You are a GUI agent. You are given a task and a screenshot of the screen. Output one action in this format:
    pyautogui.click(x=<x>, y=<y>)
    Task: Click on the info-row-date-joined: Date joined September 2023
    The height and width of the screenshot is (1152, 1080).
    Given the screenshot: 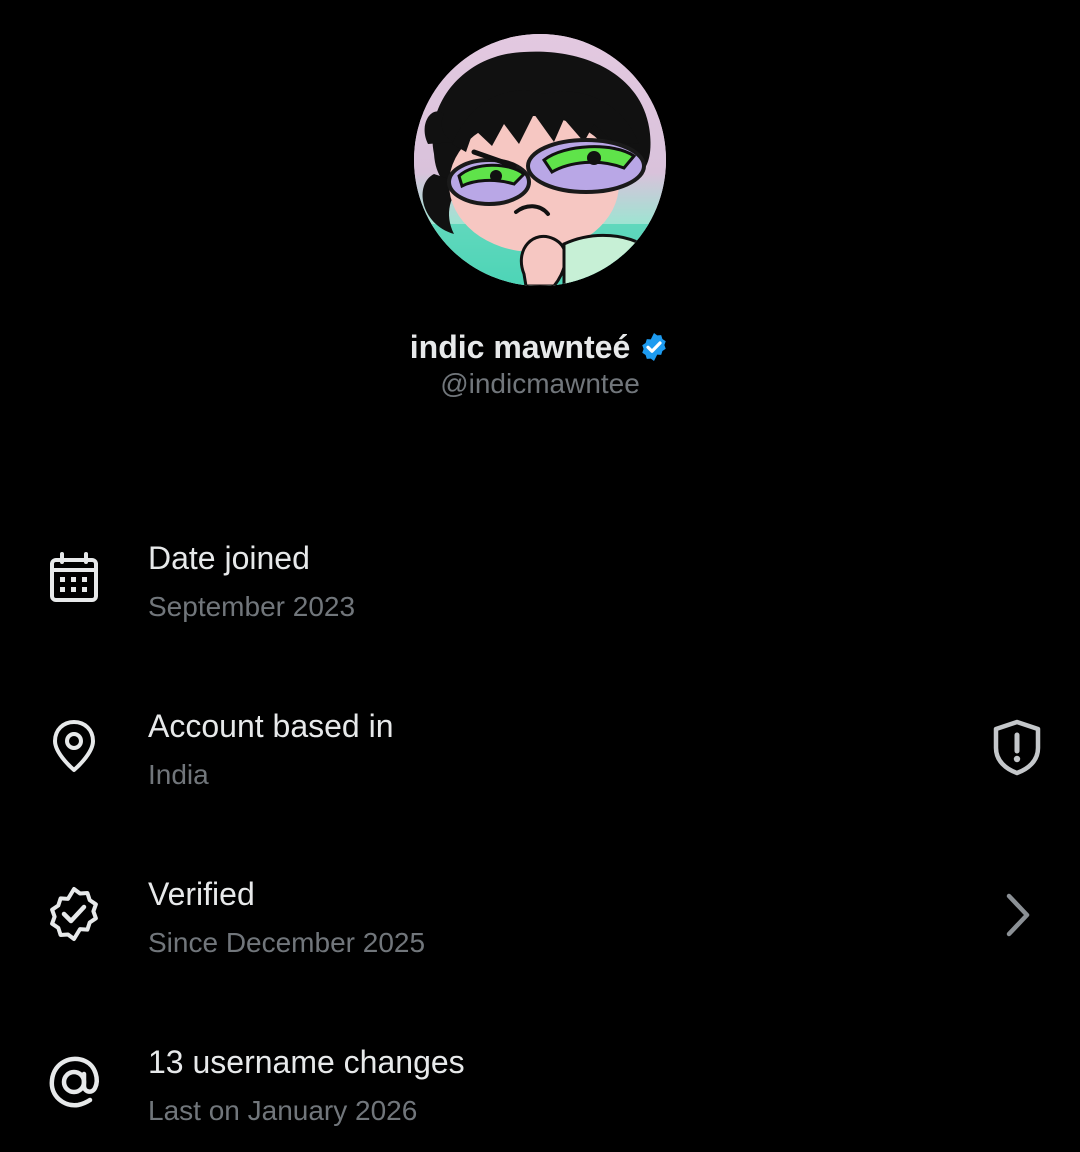 What is the action you would take?
    pyautogui.click(x=540, y=591)
    